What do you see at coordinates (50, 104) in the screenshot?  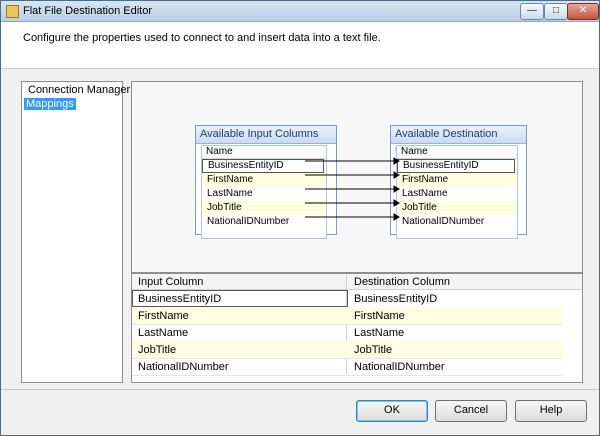 I see `nav-item-mappings: Mappings` at bounding box center [50, 104].